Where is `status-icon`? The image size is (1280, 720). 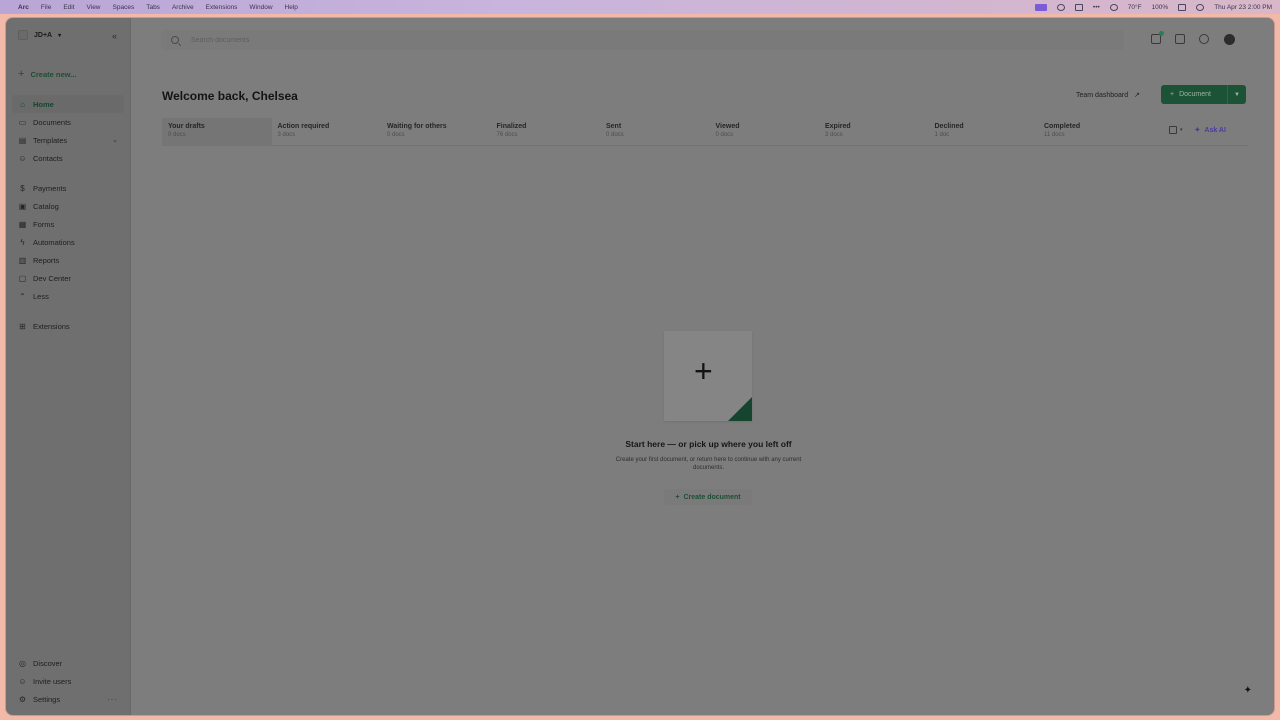 status-icon is located at coordinates (1060, 7).